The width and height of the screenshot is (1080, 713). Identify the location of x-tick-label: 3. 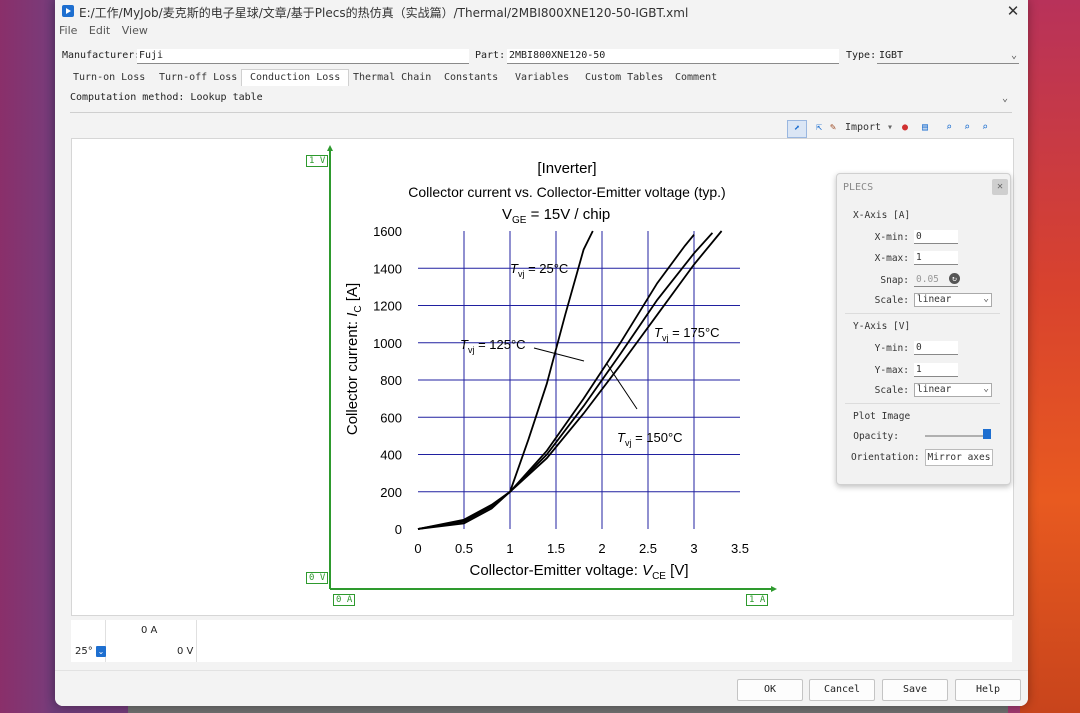
(693, 548).